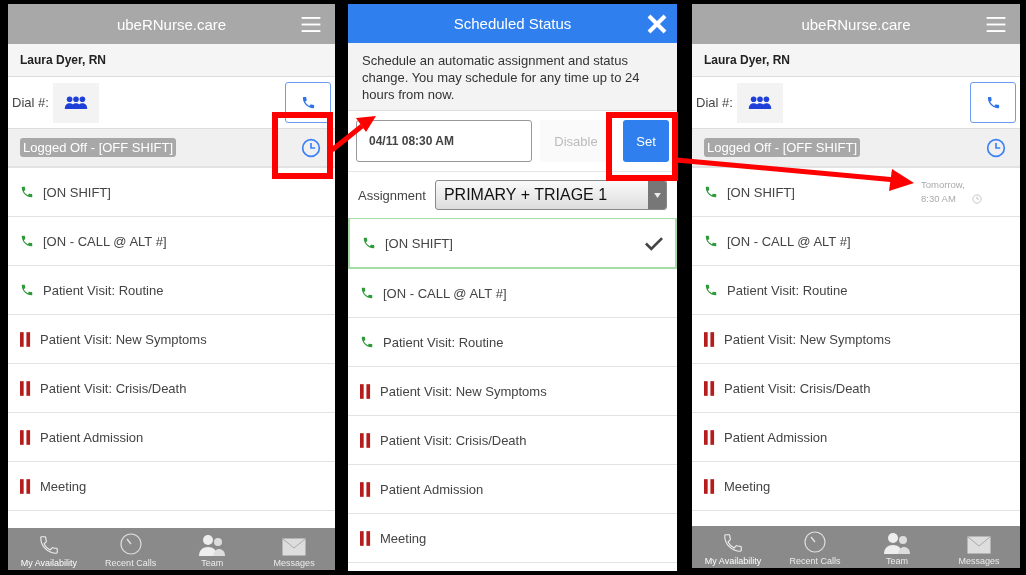 The width and height of the screenshot is (1026, 575). I want to click on set-button: Set, so click(646, 141).